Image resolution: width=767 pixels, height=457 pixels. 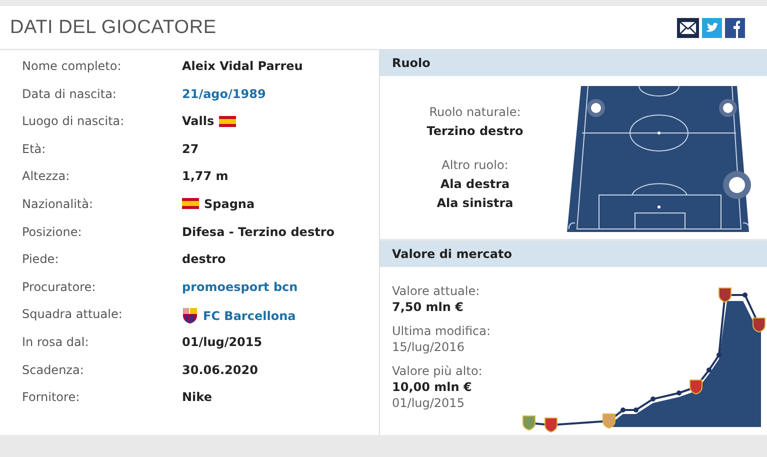 What do you see at coordinates (70, 93) in the screenshot?
I see `field-label: Data di nascita:` at bounding box center [70, 93].